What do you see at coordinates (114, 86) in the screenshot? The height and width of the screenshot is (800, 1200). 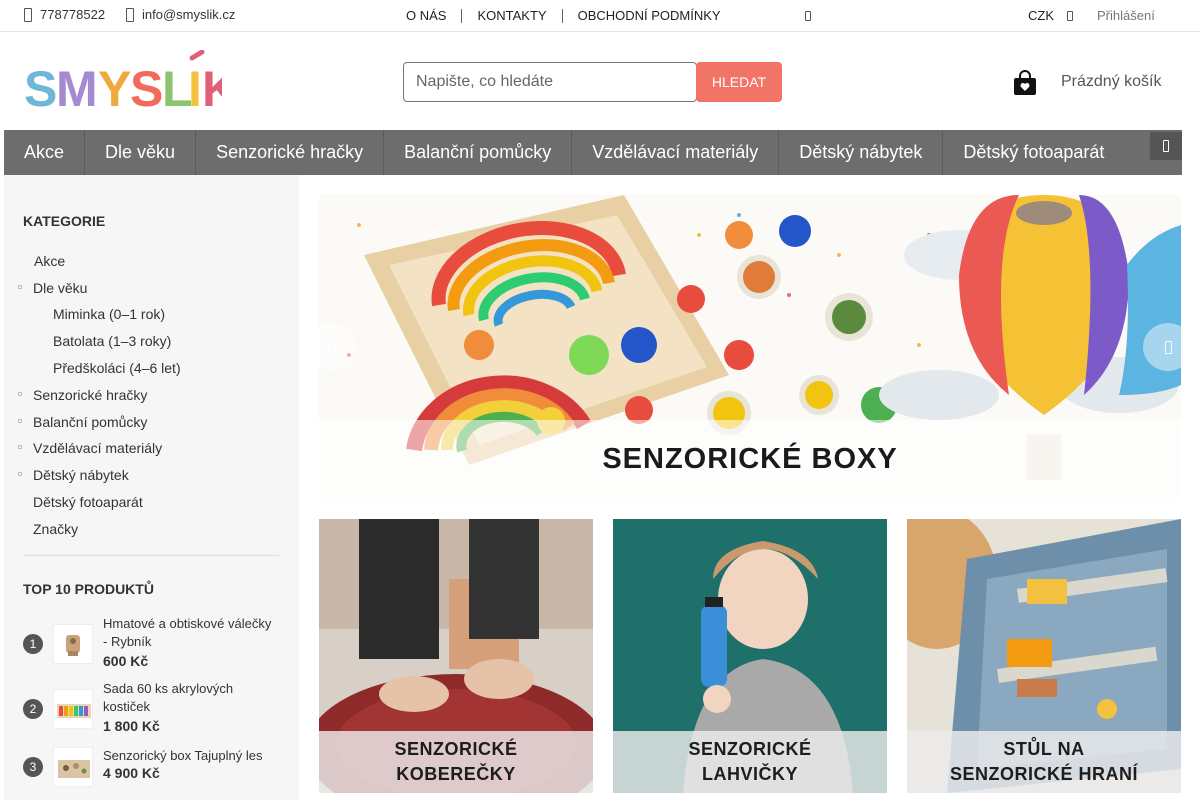 I see `svg-text: Y` at bounding box center [114, 86].